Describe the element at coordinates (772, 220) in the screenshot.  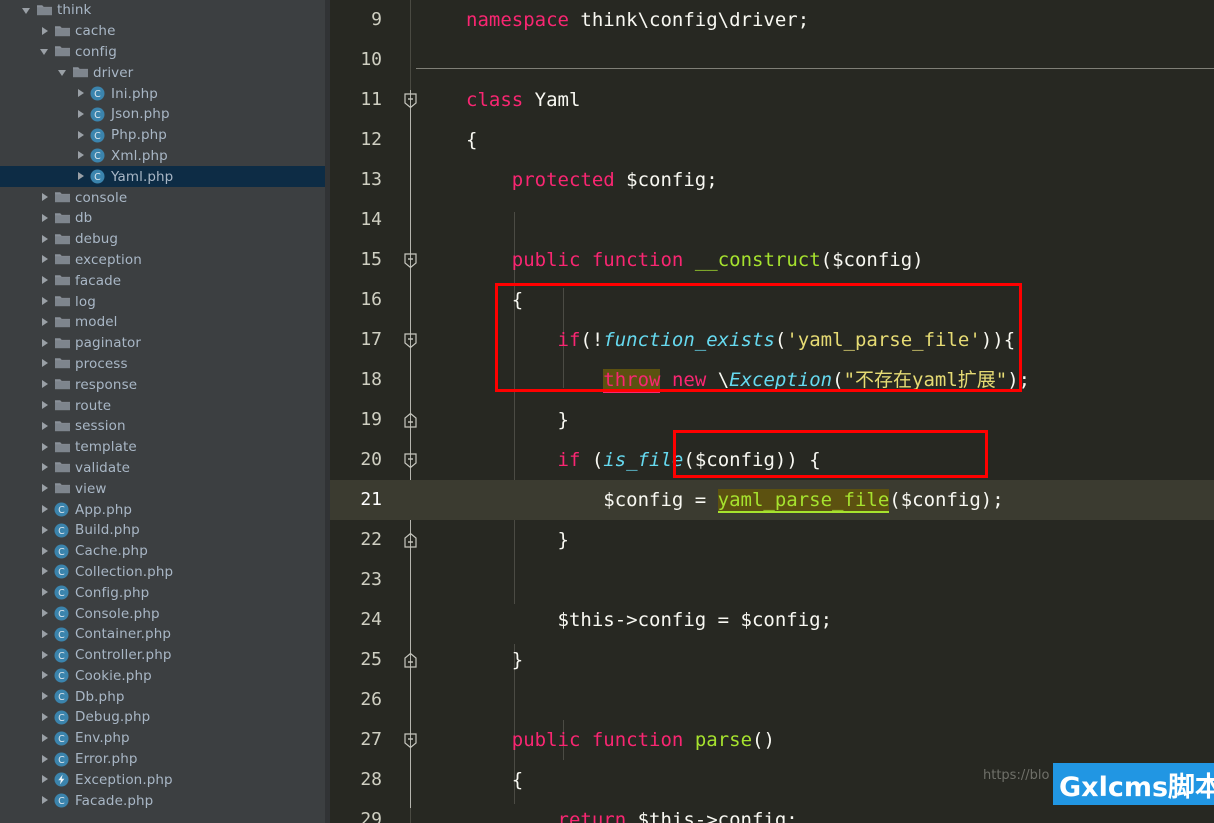
I see `code-line-14: 14` at that location.